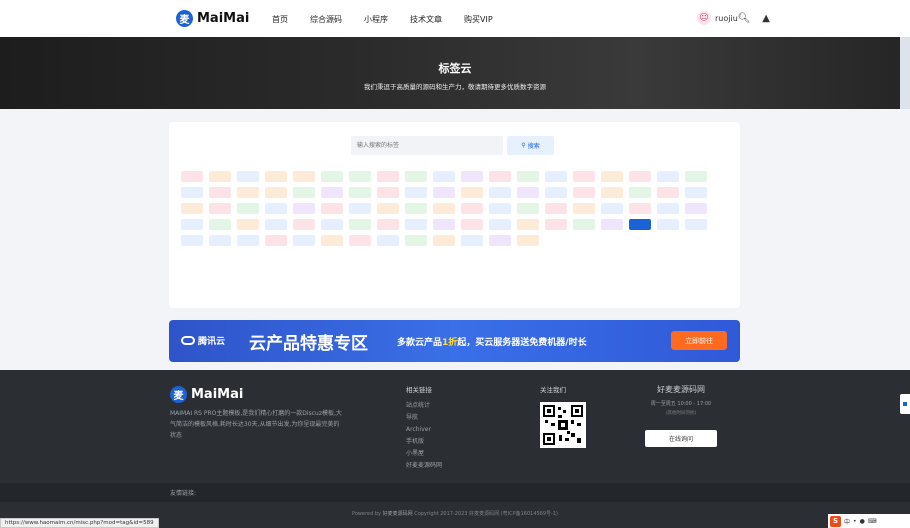  What do you see at coordinates (424, 406) in the screenshot?
I see `footer-link-stats: 站点统计` at bounding box center [424, 406].